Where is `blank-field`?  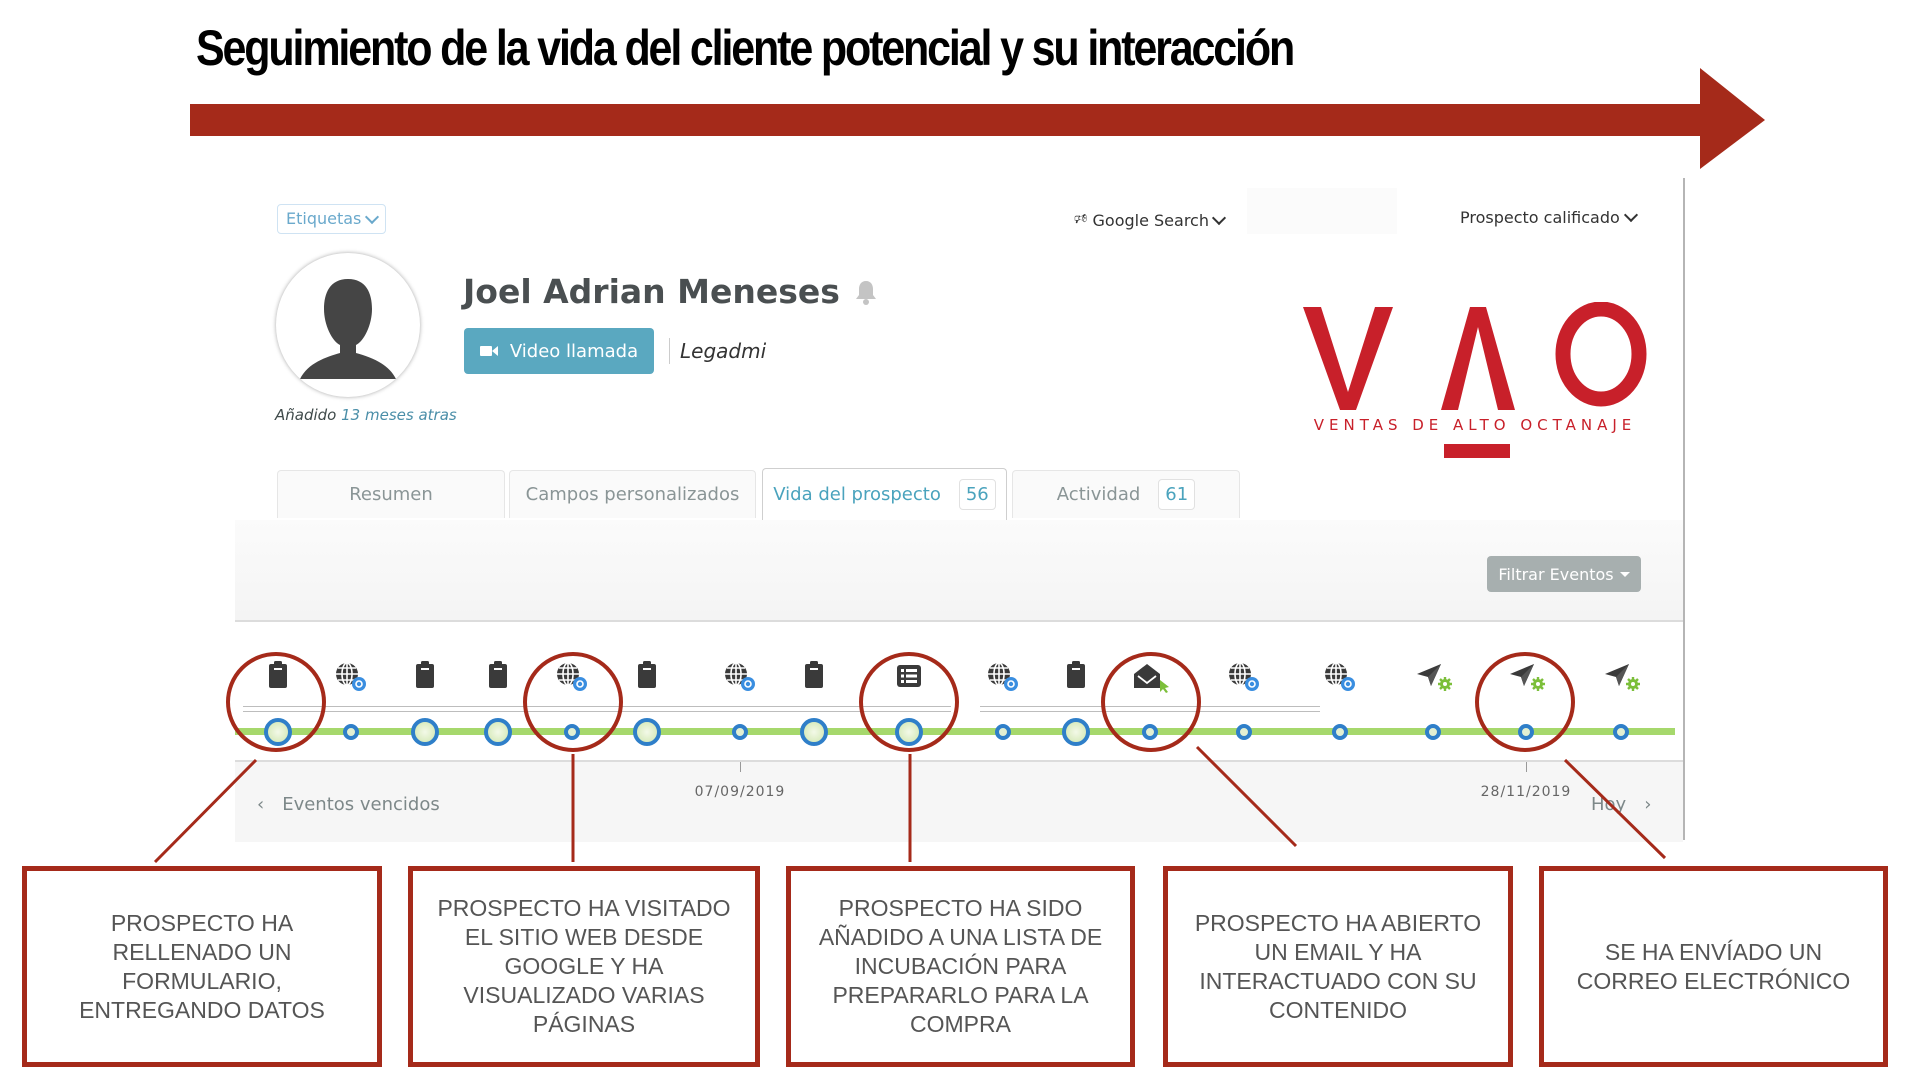 blank-field is located at coordinates (1322, 211).